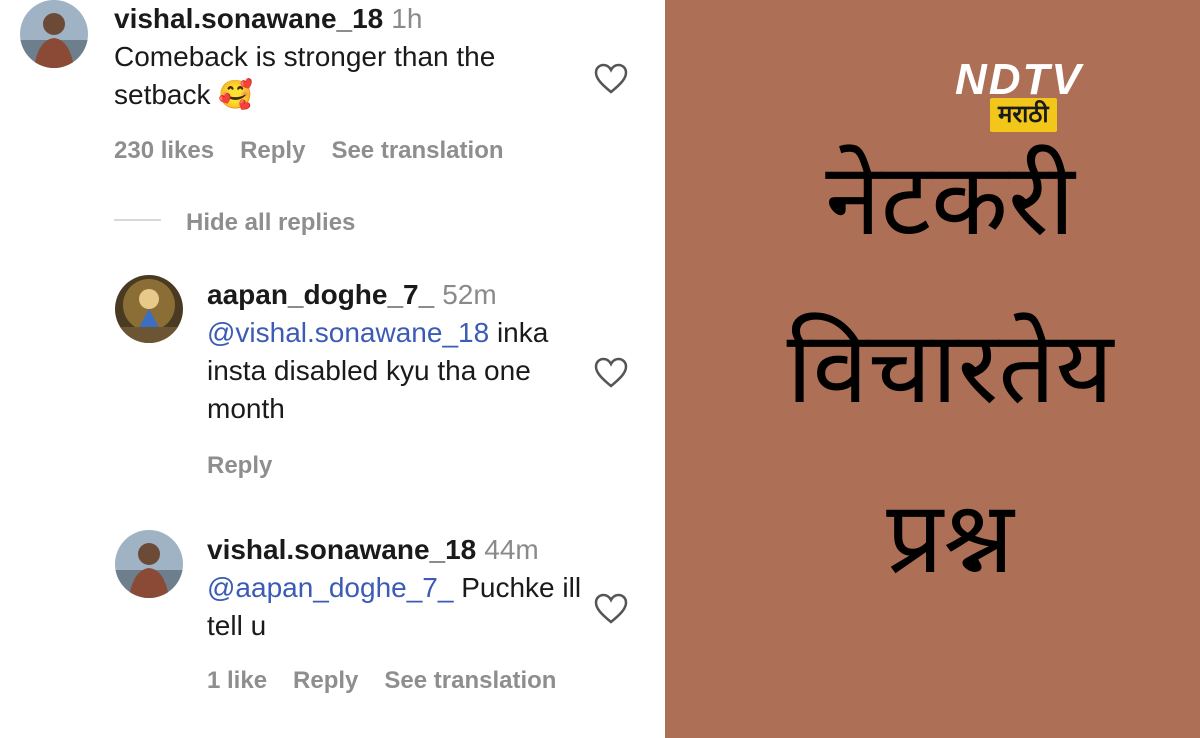 This screenshot has height=738, width=1200. What do you see at coordinates (511, 549) in the screenshot?
I see `comment-time: 44m` at bounding box center [511, 549].